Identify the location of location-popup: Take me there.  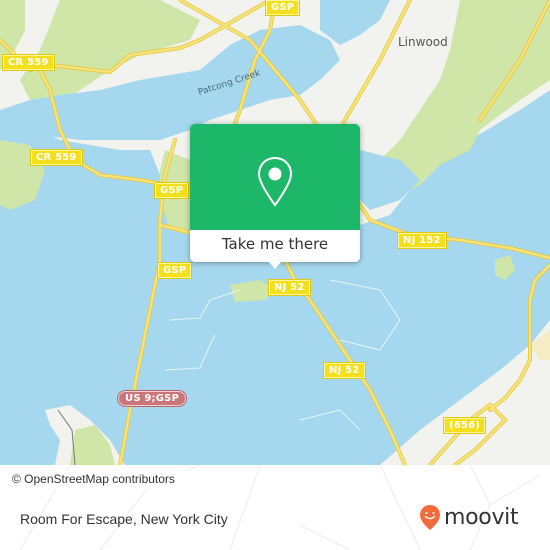
(275, 196).